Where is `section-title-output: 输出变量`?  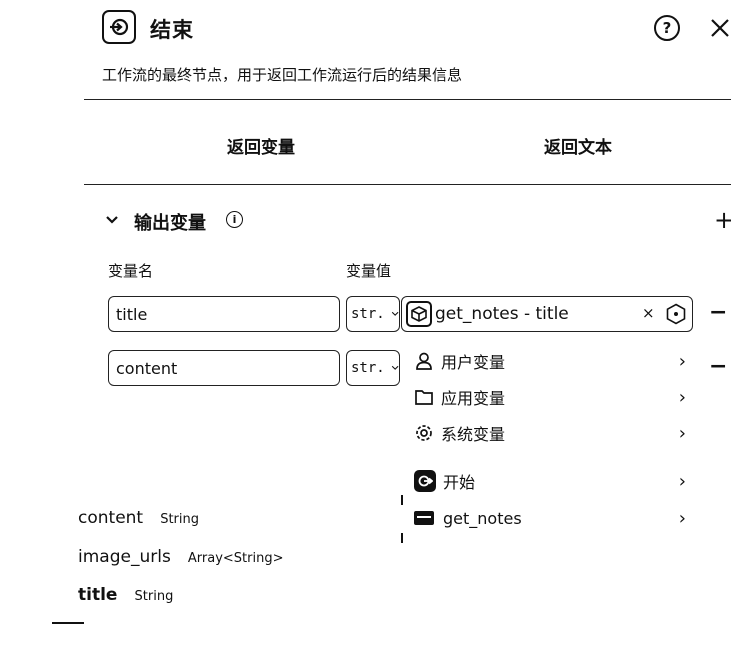 section-title-output: 输出变量 is located at coordinates (170, 223).